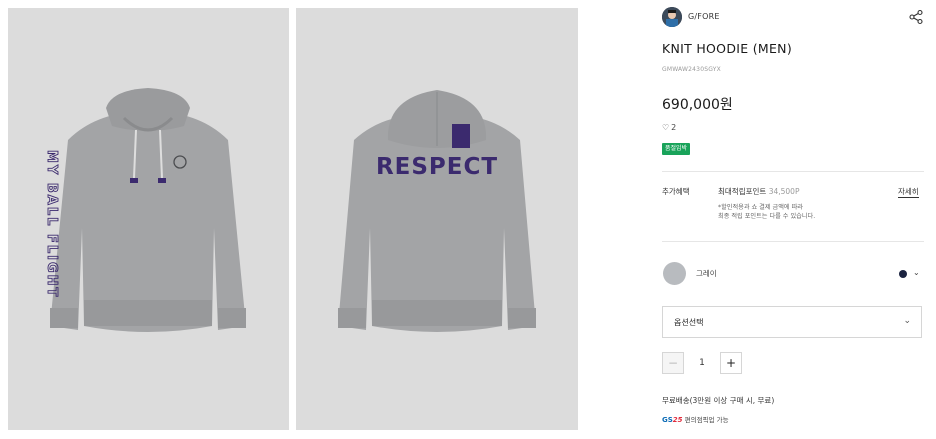 This screenshot has height=439, width=936. I want to click on product-sku: GMWAW2430SGYX, so click(691, 69).